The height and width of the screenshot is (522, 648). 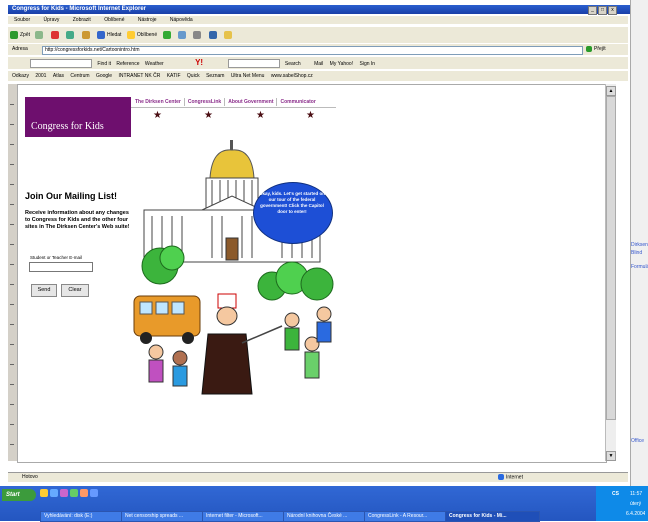 What do you see at coordinates (79, 76) in the screenshot?
I see `link-item: Centrum` at bounding box center [79, 76].